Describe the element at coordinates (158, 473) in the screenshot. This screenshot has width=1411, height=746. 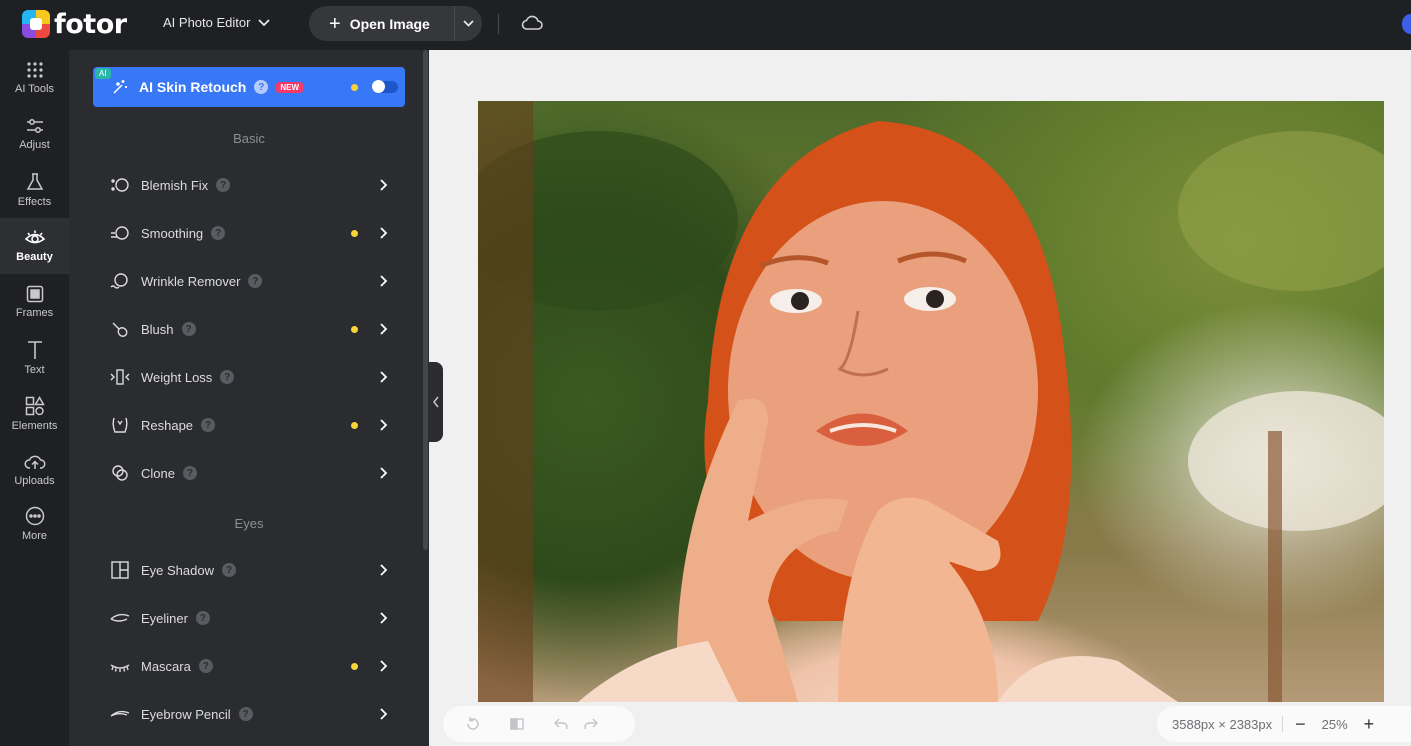
I see `tool-label: Clone` at that location.